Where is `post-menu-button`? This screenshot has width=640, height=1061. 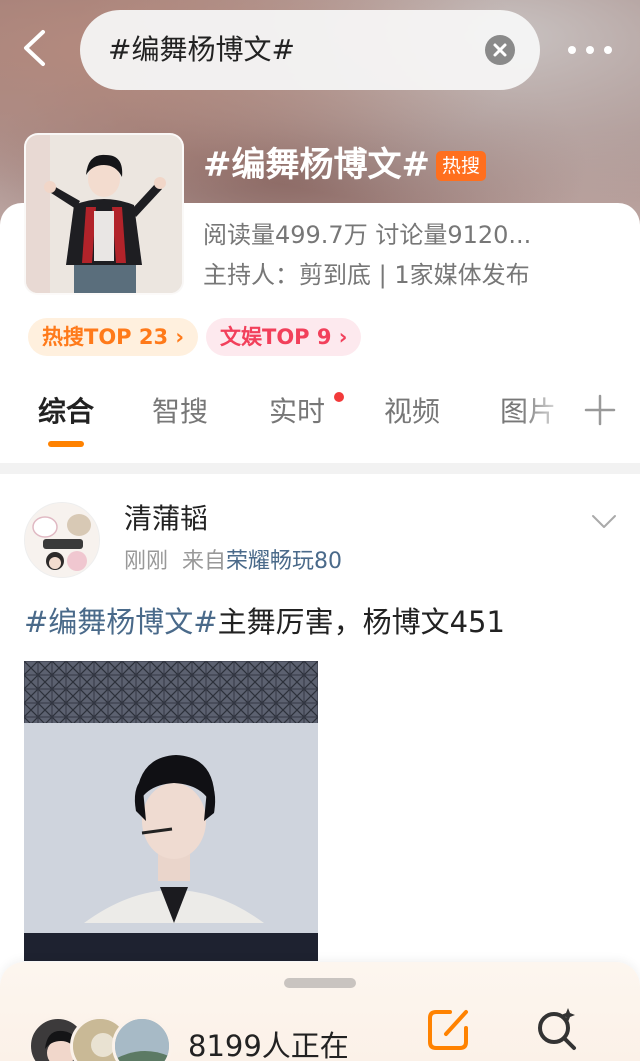 post-menu-button is located at coordinates (604, 522).